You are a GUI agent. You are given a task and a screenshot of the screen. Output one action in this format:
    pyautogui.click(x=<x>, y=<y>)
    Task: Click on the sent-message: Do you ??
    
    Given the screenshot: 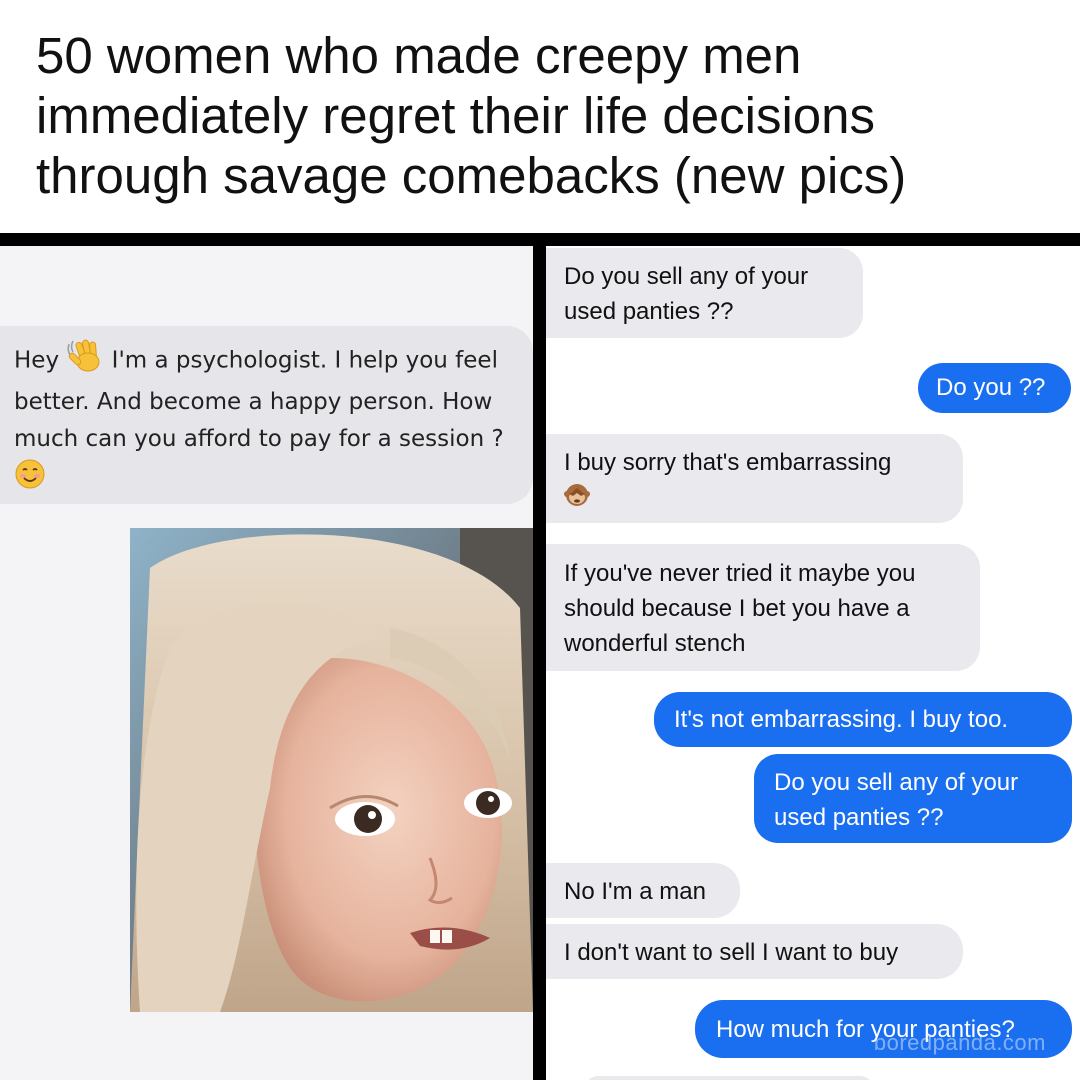 What is the action you would take?
    pyautogui.click(x=994, y=388)
    